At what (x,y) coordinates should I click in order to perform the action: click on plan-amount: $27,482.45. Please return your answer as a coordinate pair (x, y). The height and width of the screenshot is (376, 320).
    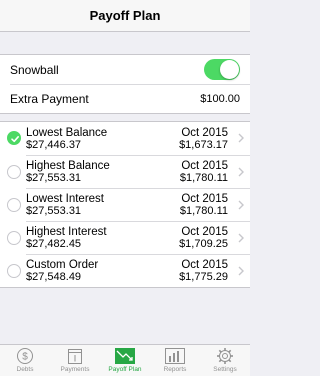
    Looking at the image, I should click on (54, 244).